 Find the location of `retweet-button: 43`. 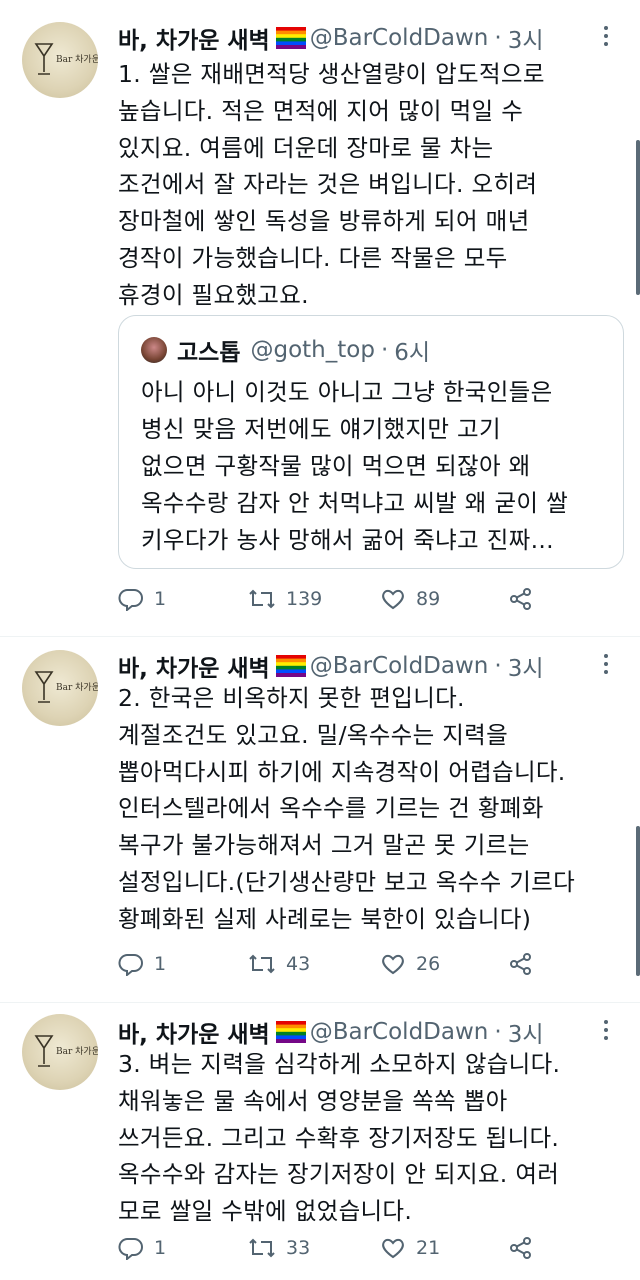

retweet-button: 43 is located at coordinates (279, 964).